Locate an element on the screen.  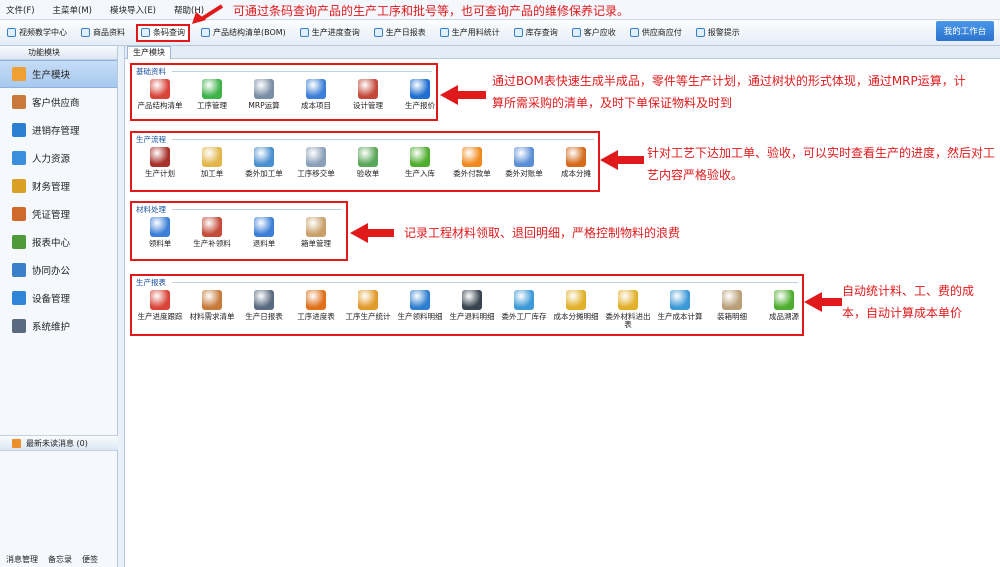
menu-module-import: 模块导入(E) is located at coordinates (133, 10).